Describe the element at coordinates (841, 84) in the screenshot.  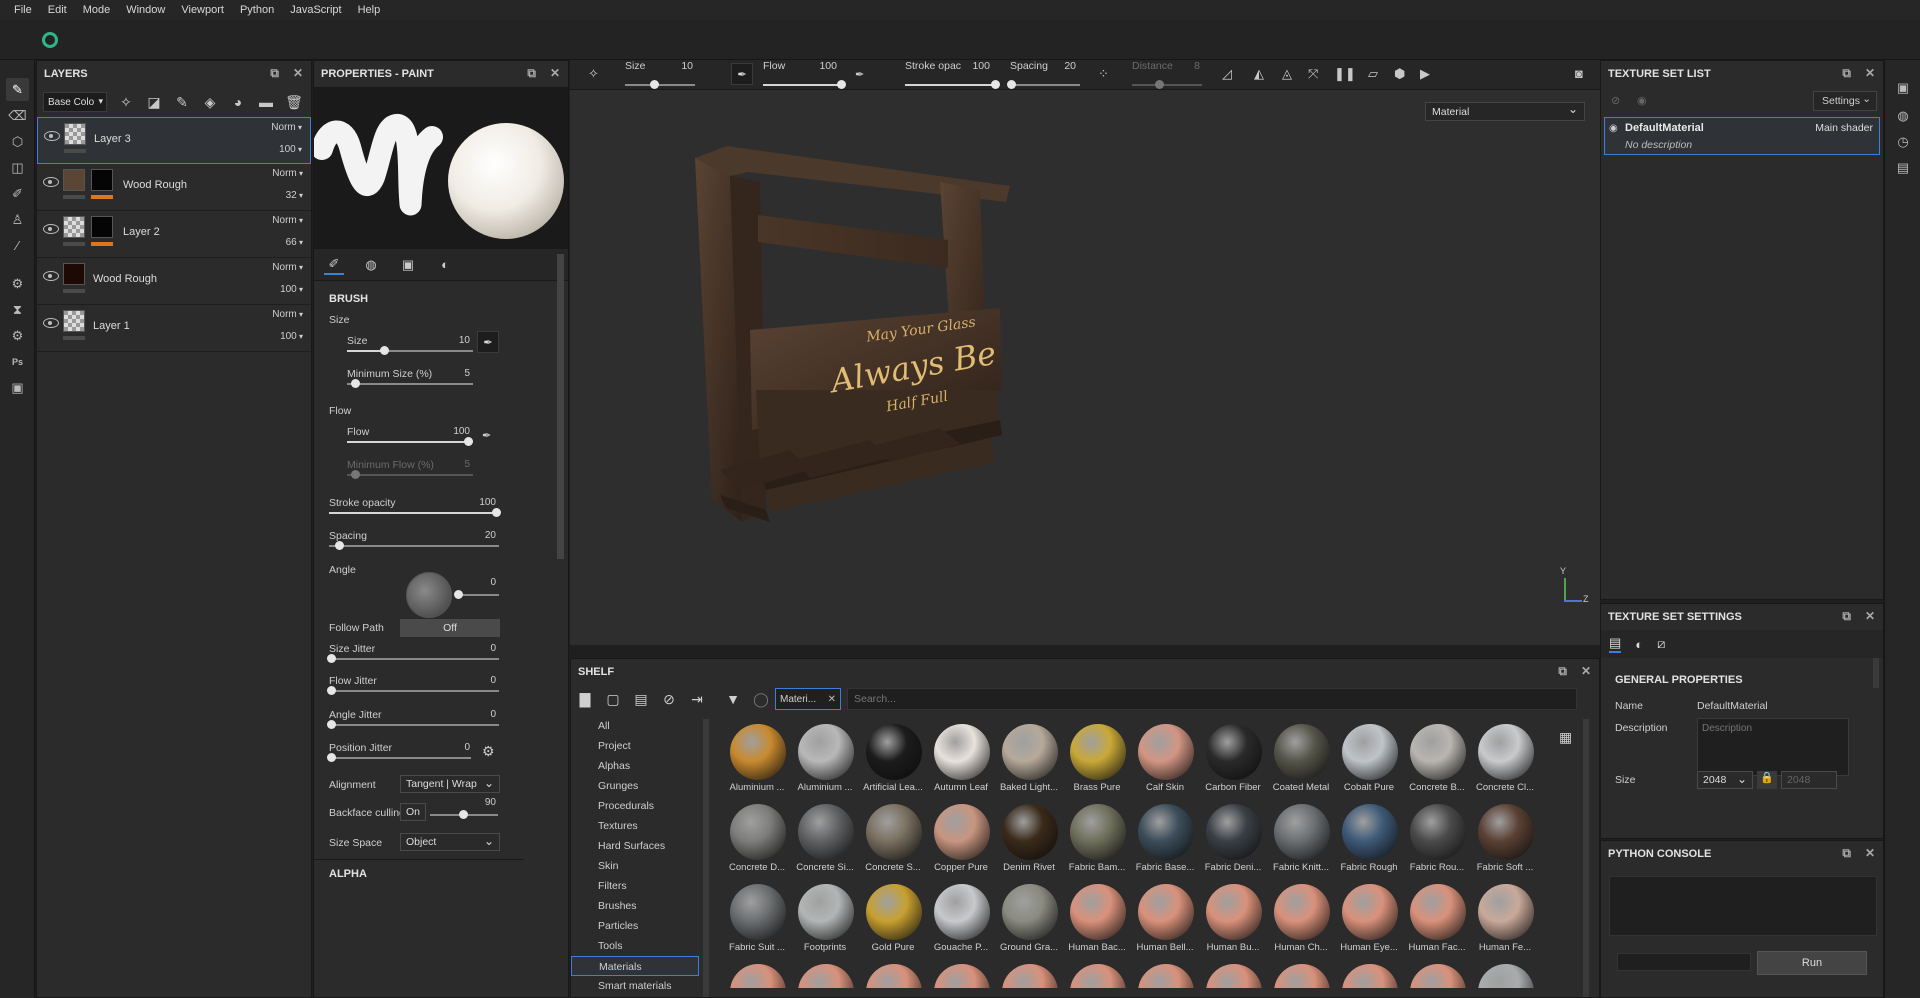
I see `vt-flow-knob` at that location.